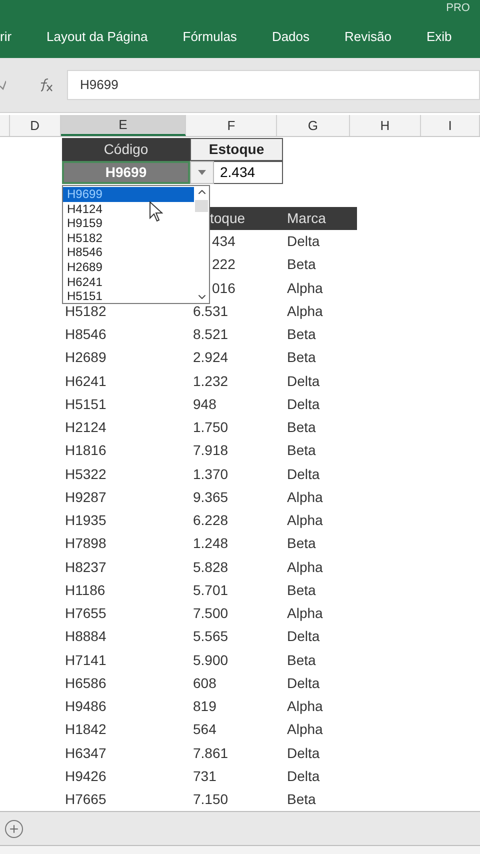 This screenshot has height=854, width=480. Describe the element at coordinates (85, 706) in the screenshot. I see `table-cell: H9486` at that location.